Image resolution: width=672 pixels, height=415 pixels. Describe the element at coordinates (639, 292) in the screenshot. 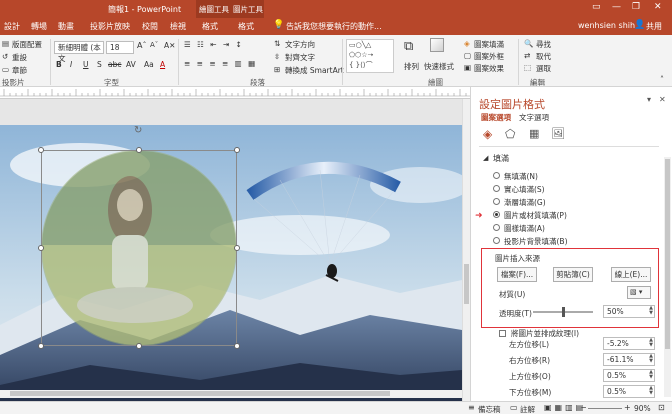

I see `texture-picker: ▧ ▾` at that location.